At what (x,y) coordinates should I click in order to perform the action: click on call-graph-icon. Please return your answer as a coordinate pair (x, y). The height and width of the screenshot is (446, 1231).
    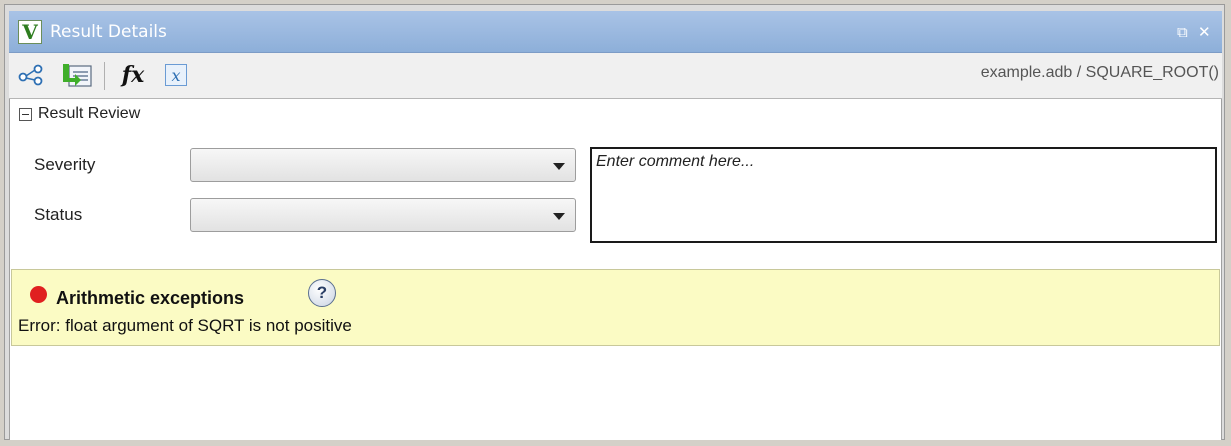
    Looking at the image, I should click on (32, 75).